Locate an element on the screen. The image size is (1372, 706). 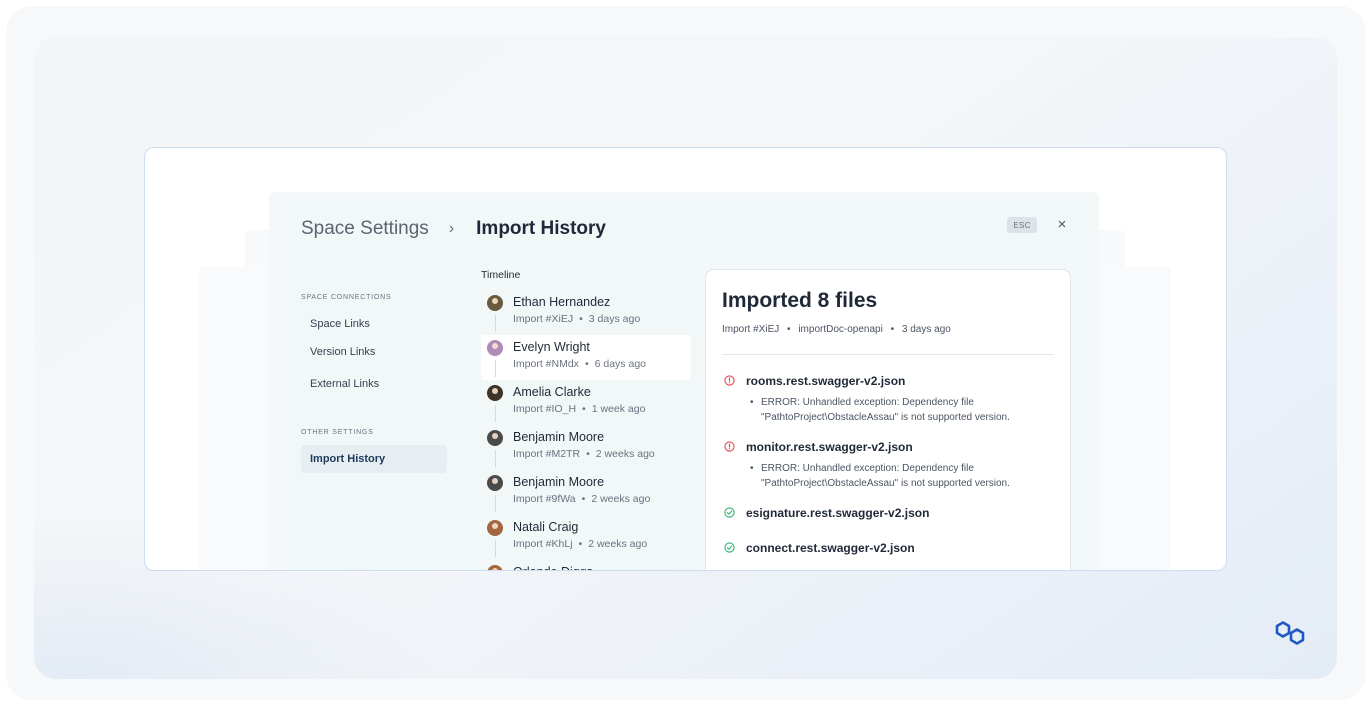
detail-meta-import: Import #XiEJ is located at coordinates (751, 329).